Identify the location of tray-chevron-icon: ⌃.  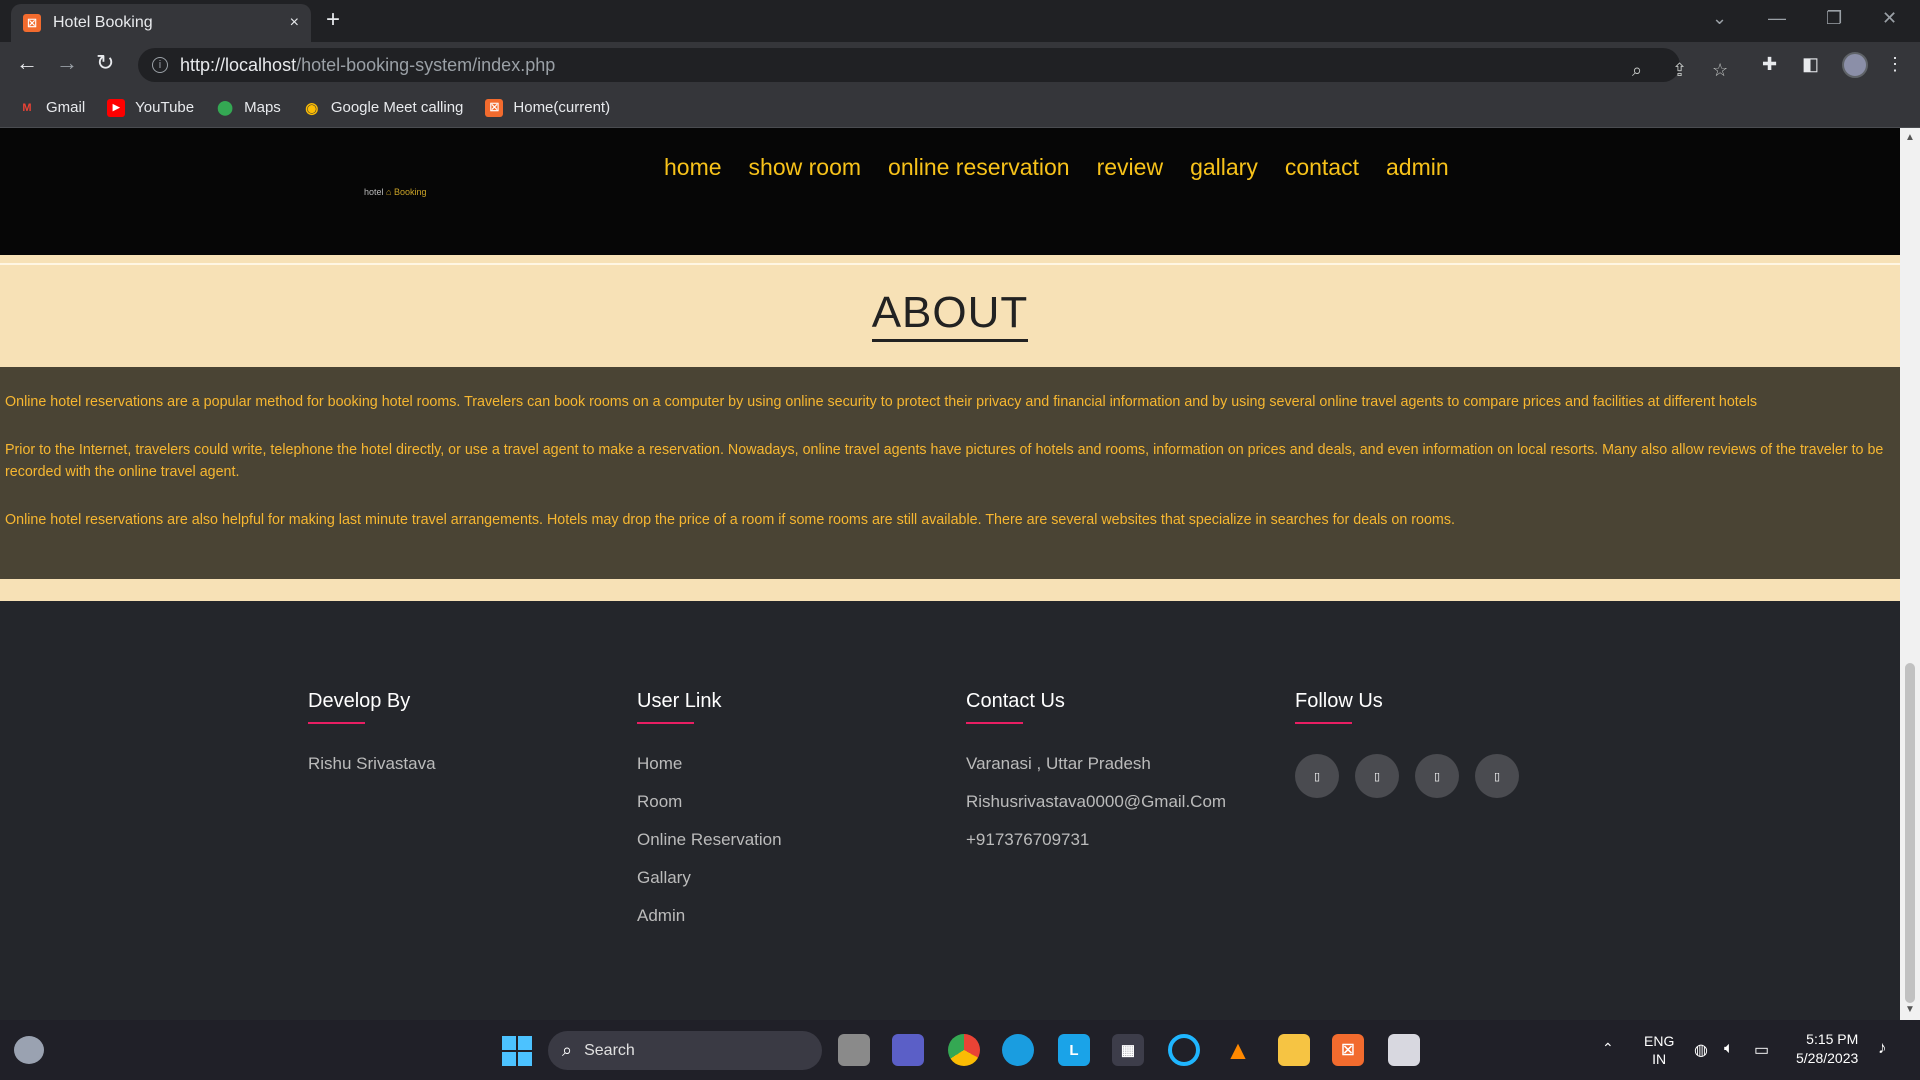
(1608, 1048).